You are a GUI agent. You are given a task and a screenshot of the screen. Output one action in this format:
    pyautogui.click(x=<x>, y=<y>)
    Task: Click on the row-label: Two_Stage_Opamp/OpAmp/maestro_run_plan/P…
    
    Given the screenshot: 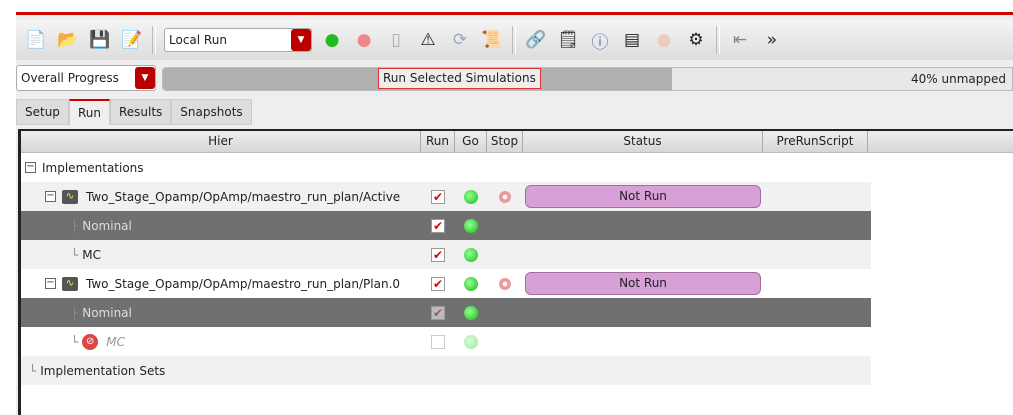 What is the action you would take?
    pyautogui.click(x=243, y=283)
    